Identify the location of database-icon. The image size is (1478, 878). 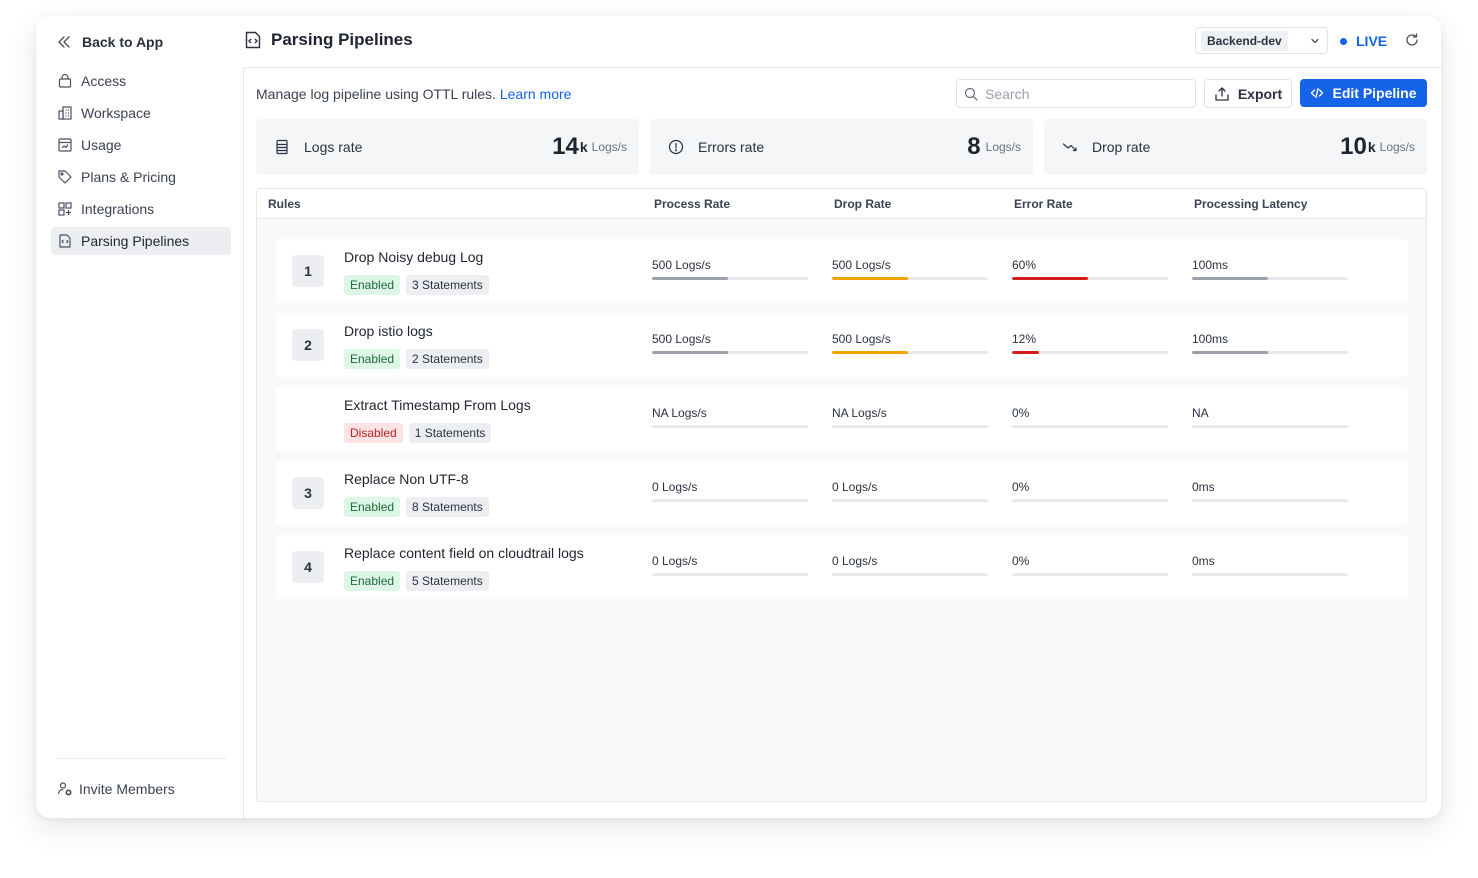
(282, 147).